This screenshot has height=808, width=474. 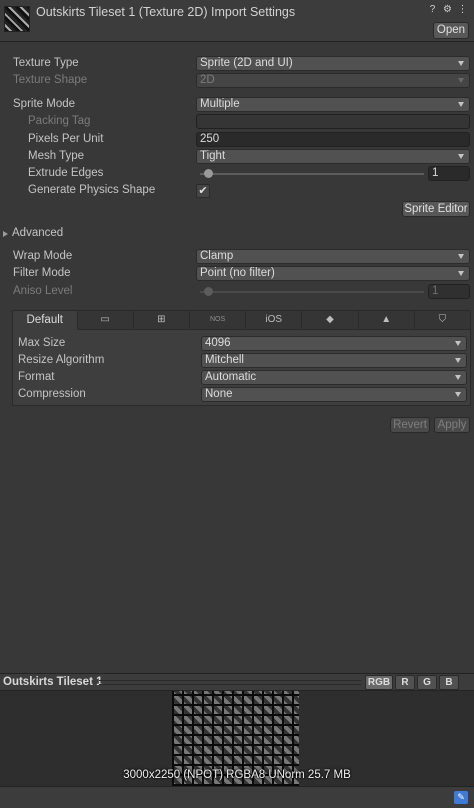 What do you see at coordinates (237, 775) in the screenshot?
I see `texture-info-text: 3000x2250 (NPOT) RGBA8 UNorm 25.7 MB` at bounding box center [237, 775].